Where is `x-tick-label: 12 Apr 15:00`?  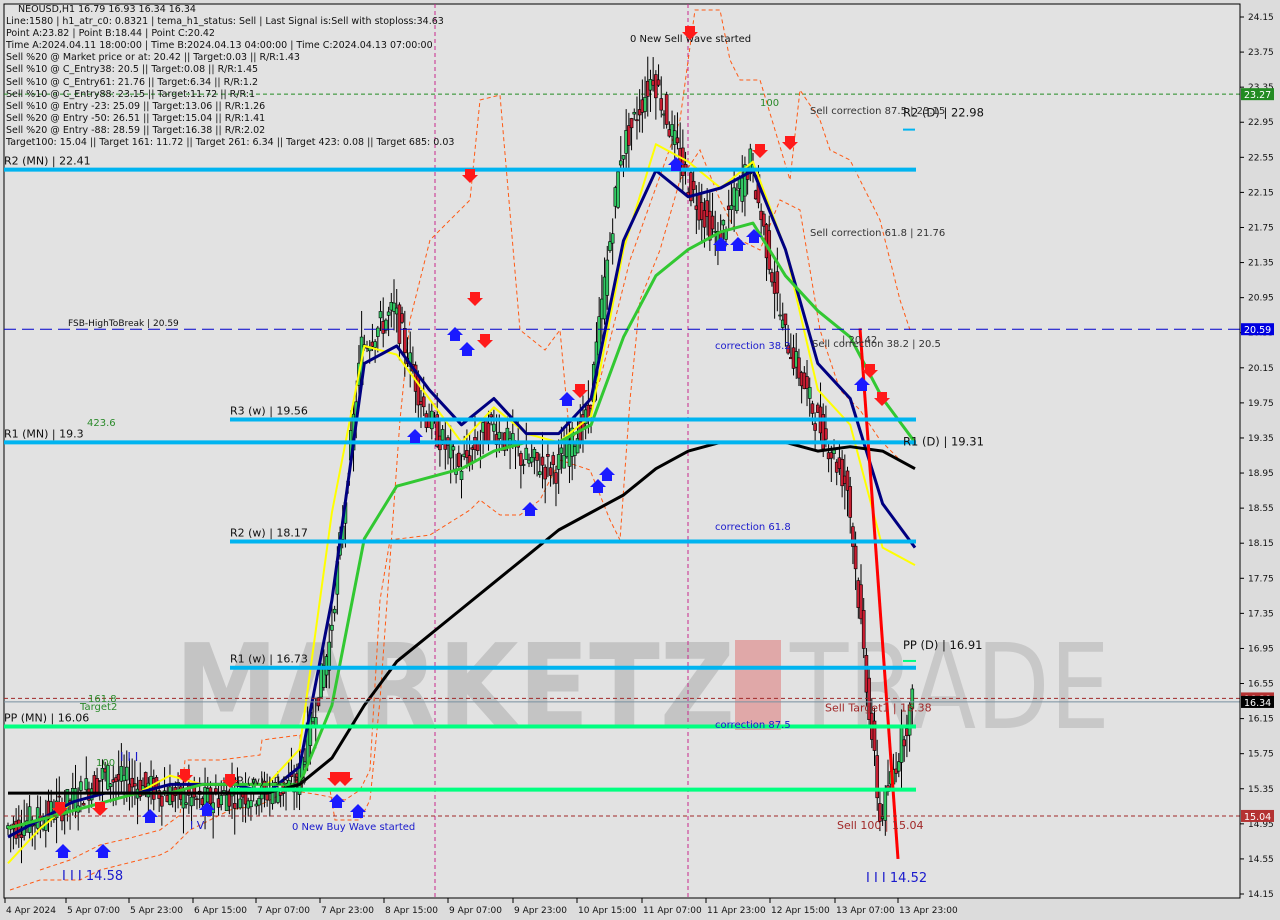
x-tick-label: 12 Apr 15:00 is located at coordinates (800, 911).